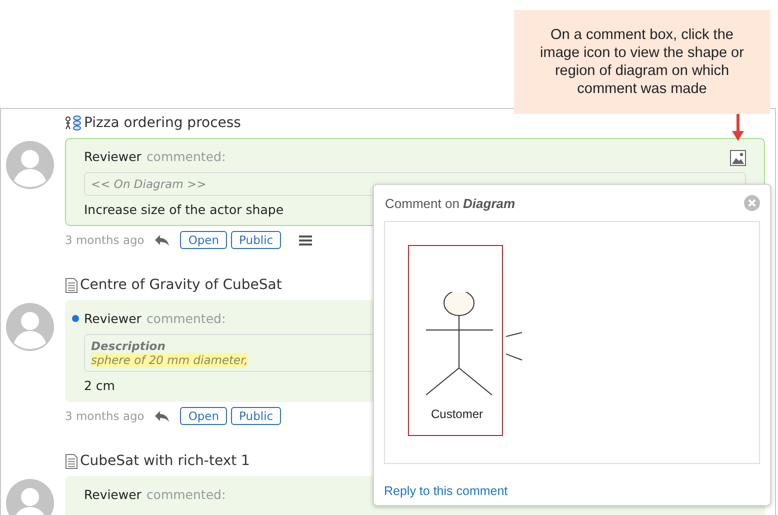  What do you see at coordinates (169, 360) in the screenshot?
I see `highlighted-quote: sphere of 20 mm diameter,` at bounding box center [169, 360].